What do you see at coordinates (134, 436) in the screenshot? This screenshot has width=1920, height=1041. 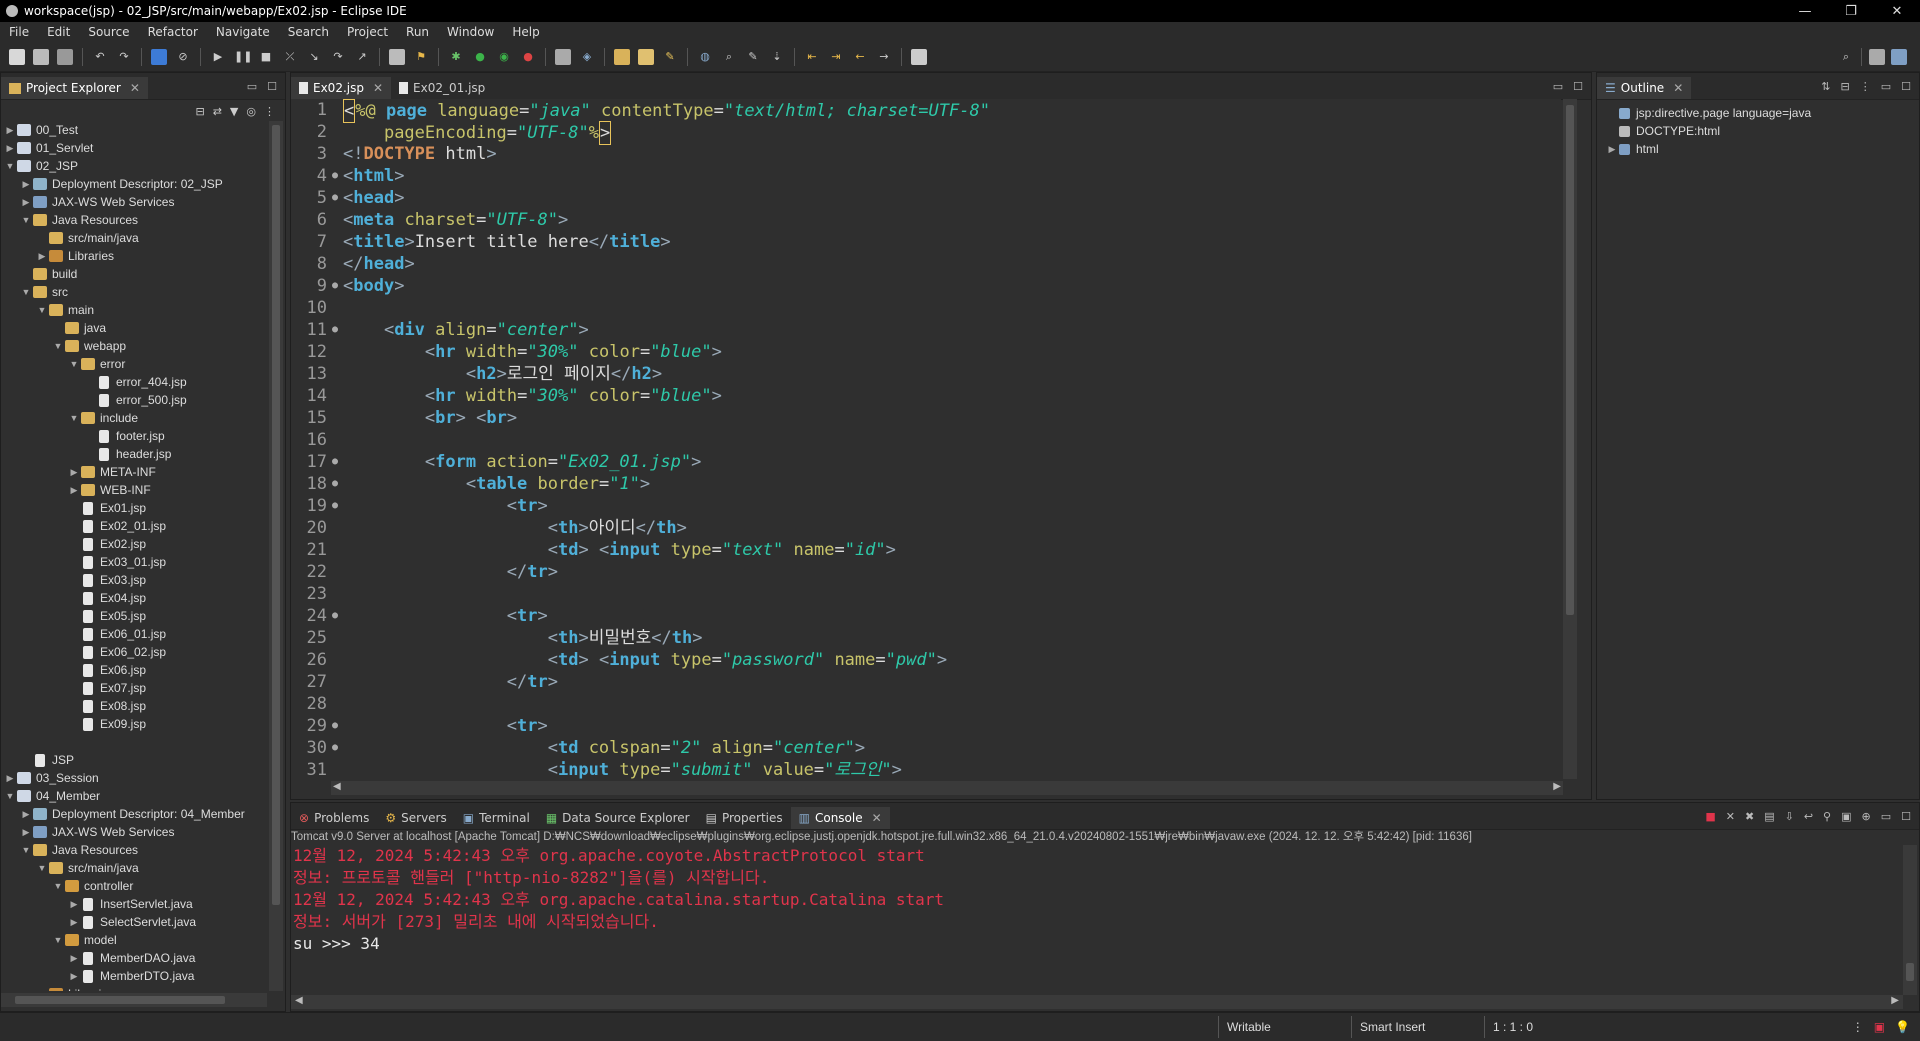 I see `tree-item: footer.jsp` at bounding box center [134, 436].